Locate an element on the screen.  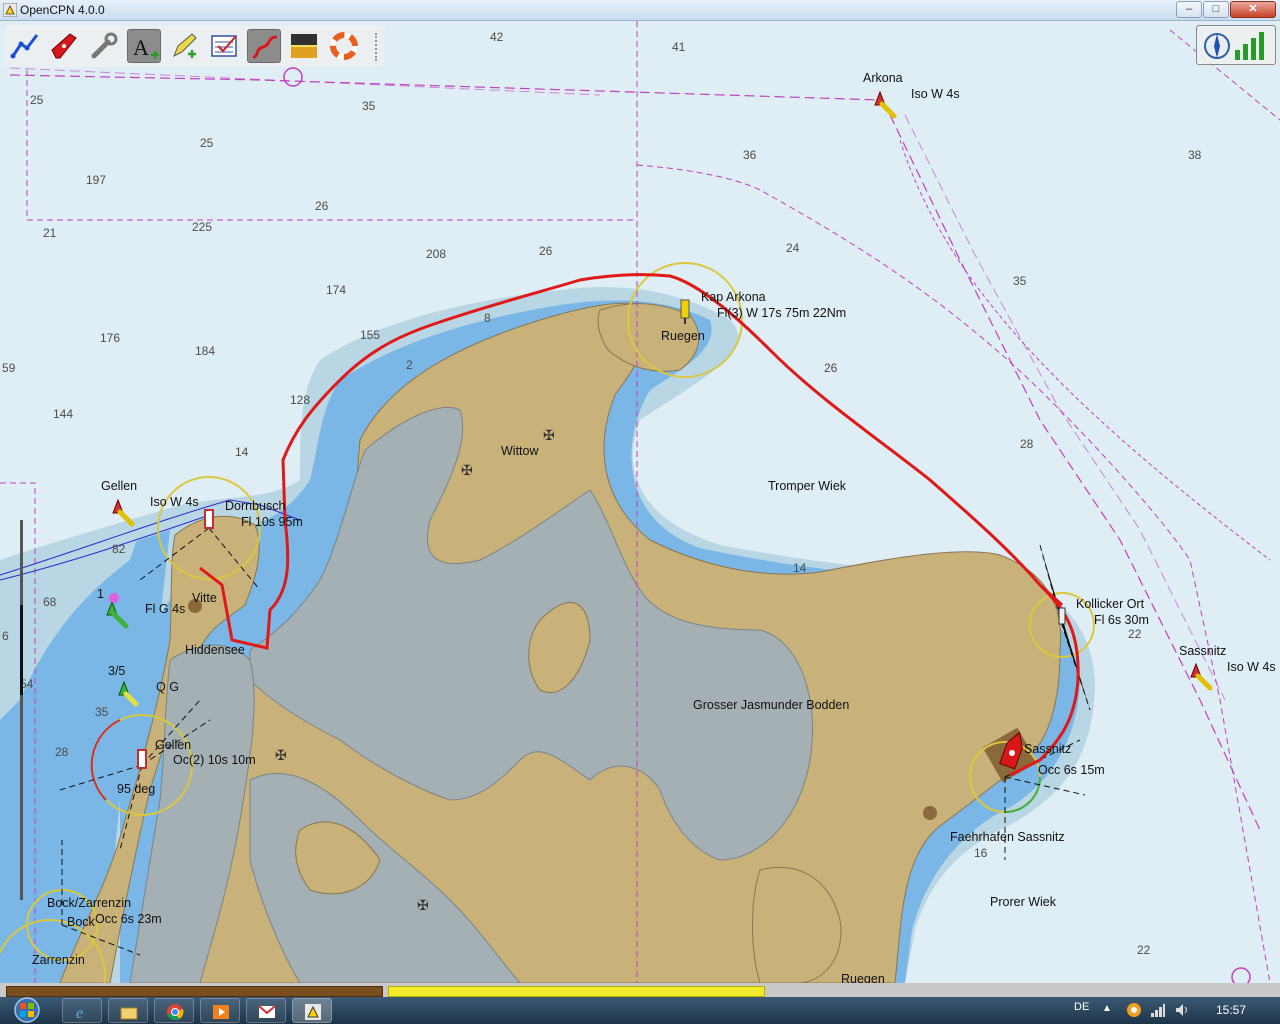
network-icon is located at coordinates (1158, 1010).